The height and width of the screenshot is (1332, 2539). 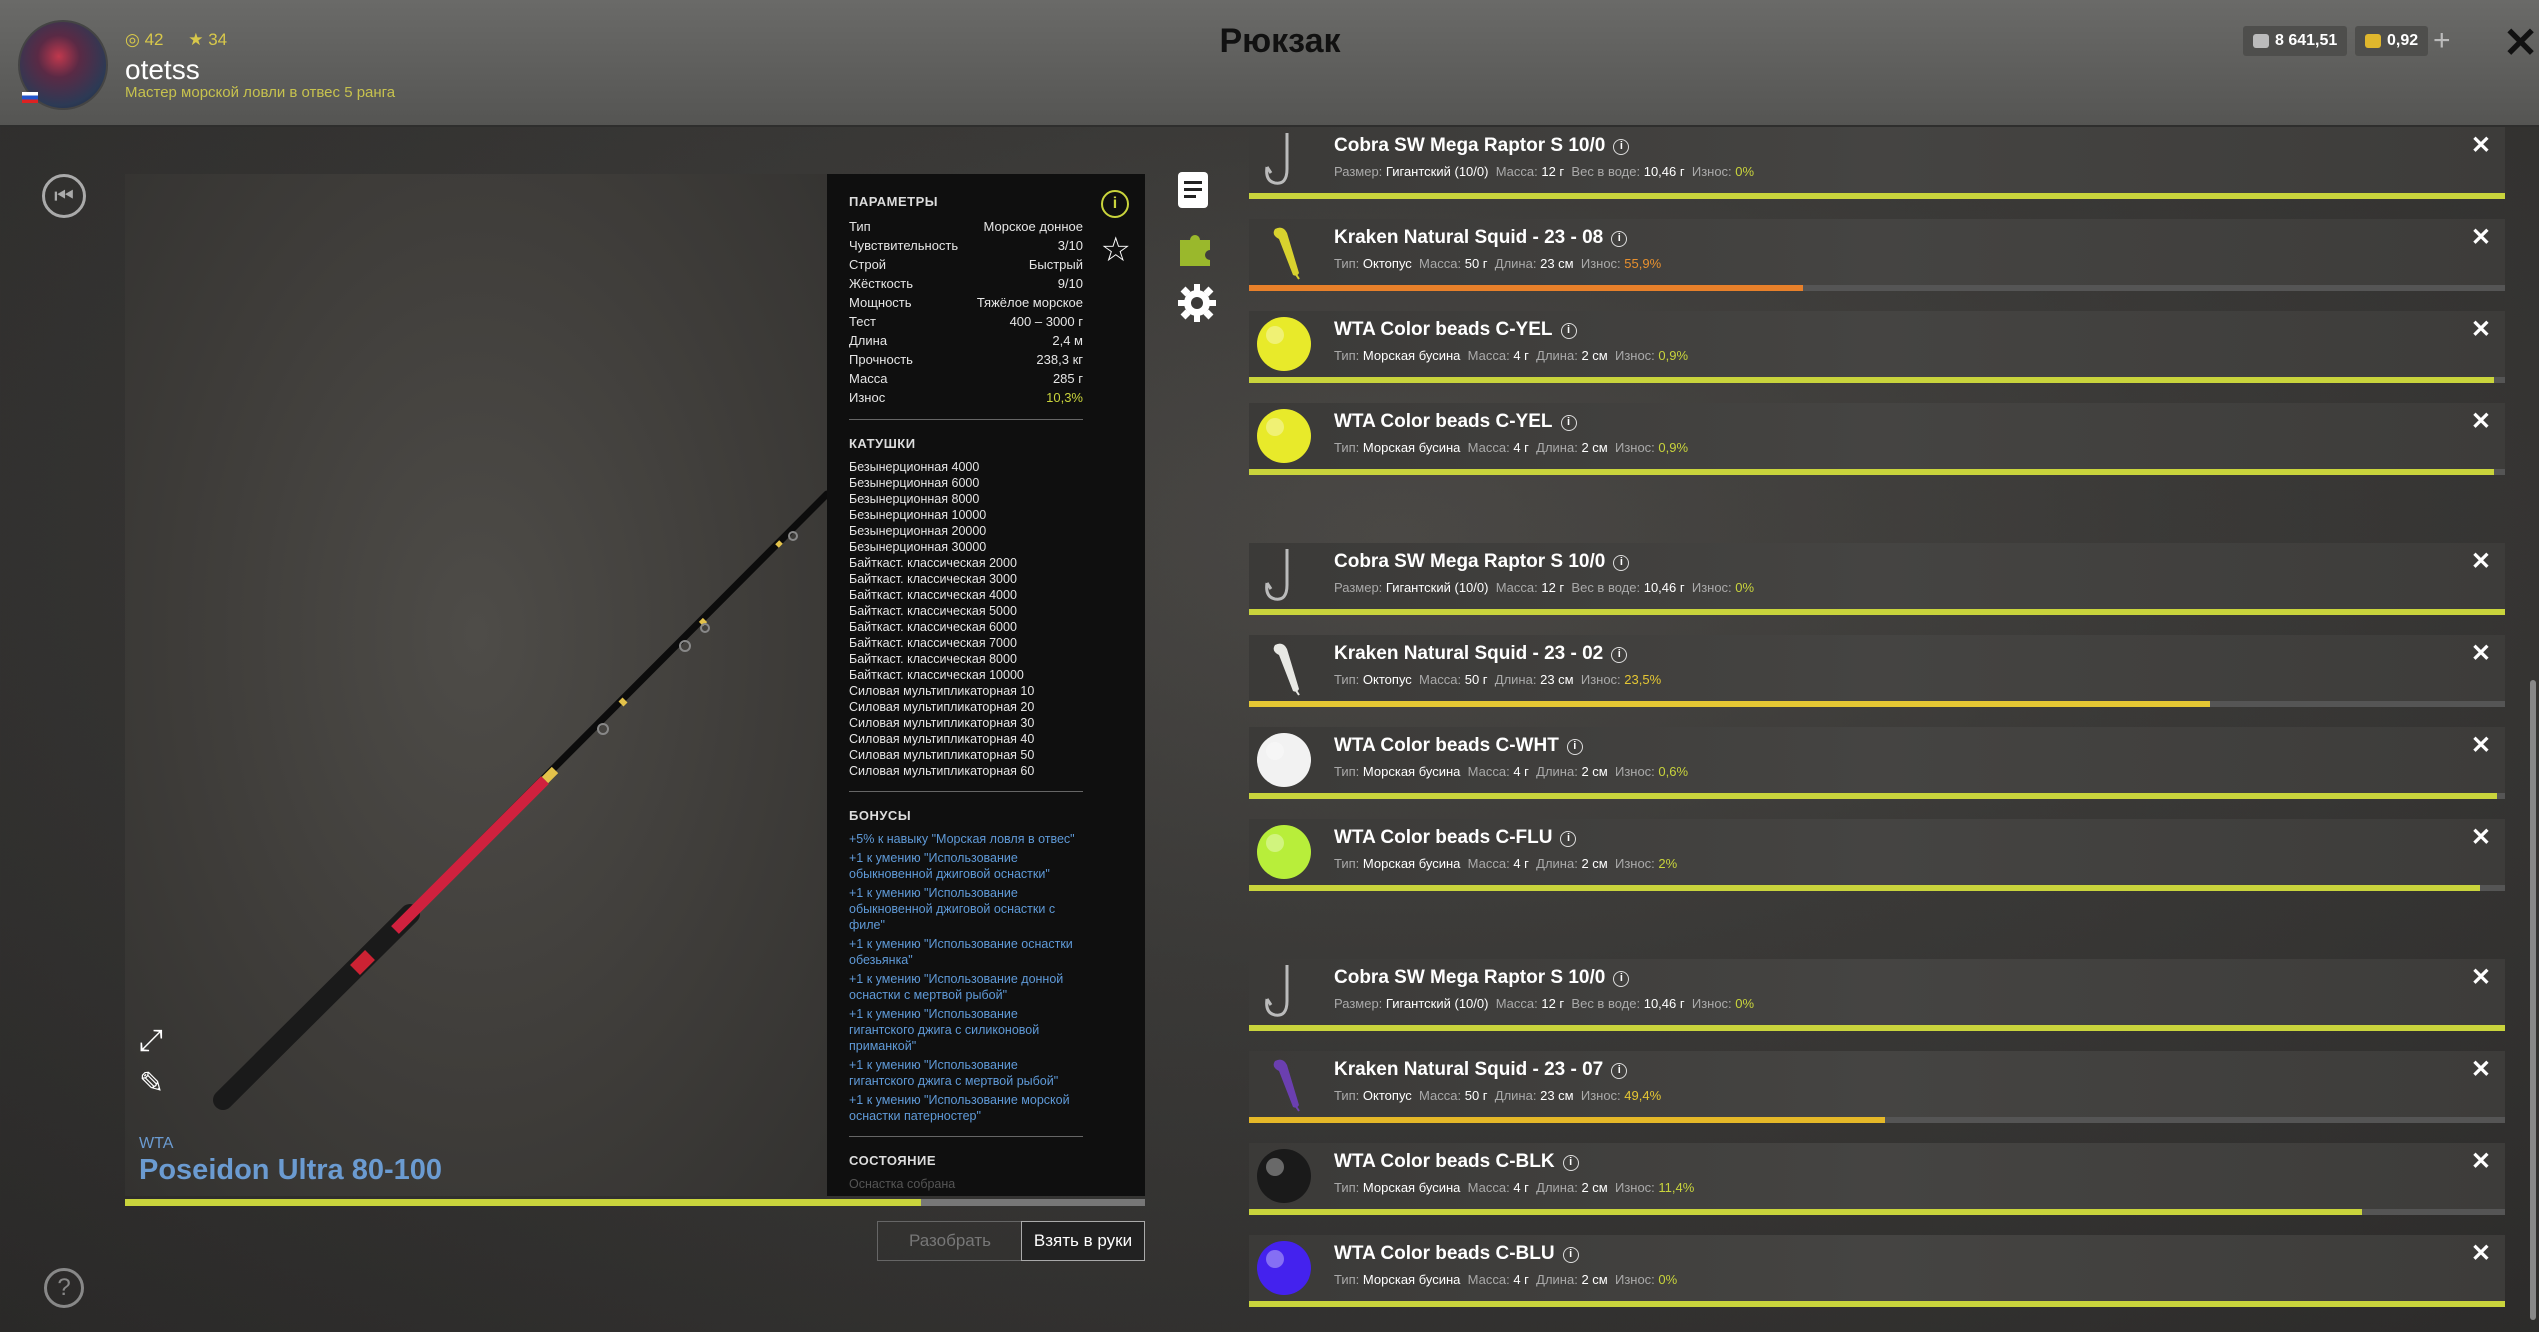 What do you see at coordinates (881, 359) in the screenshot?
I see `param-key: Прочность` at bounding box center [881, 359].